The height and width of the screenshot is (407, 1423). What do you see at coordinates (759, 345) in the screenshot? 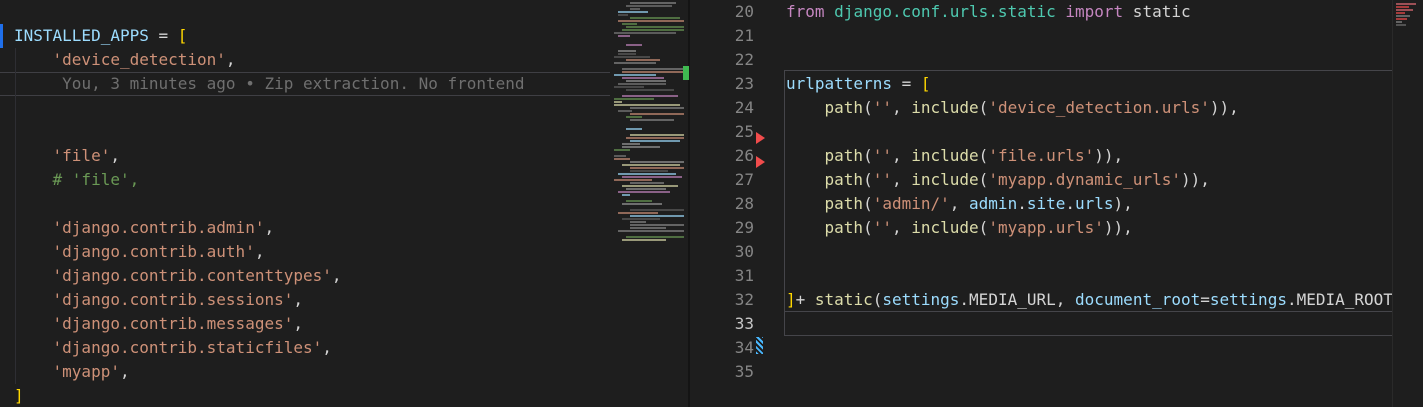
I see `git-modified-marker` at bounding box center [759, 345].